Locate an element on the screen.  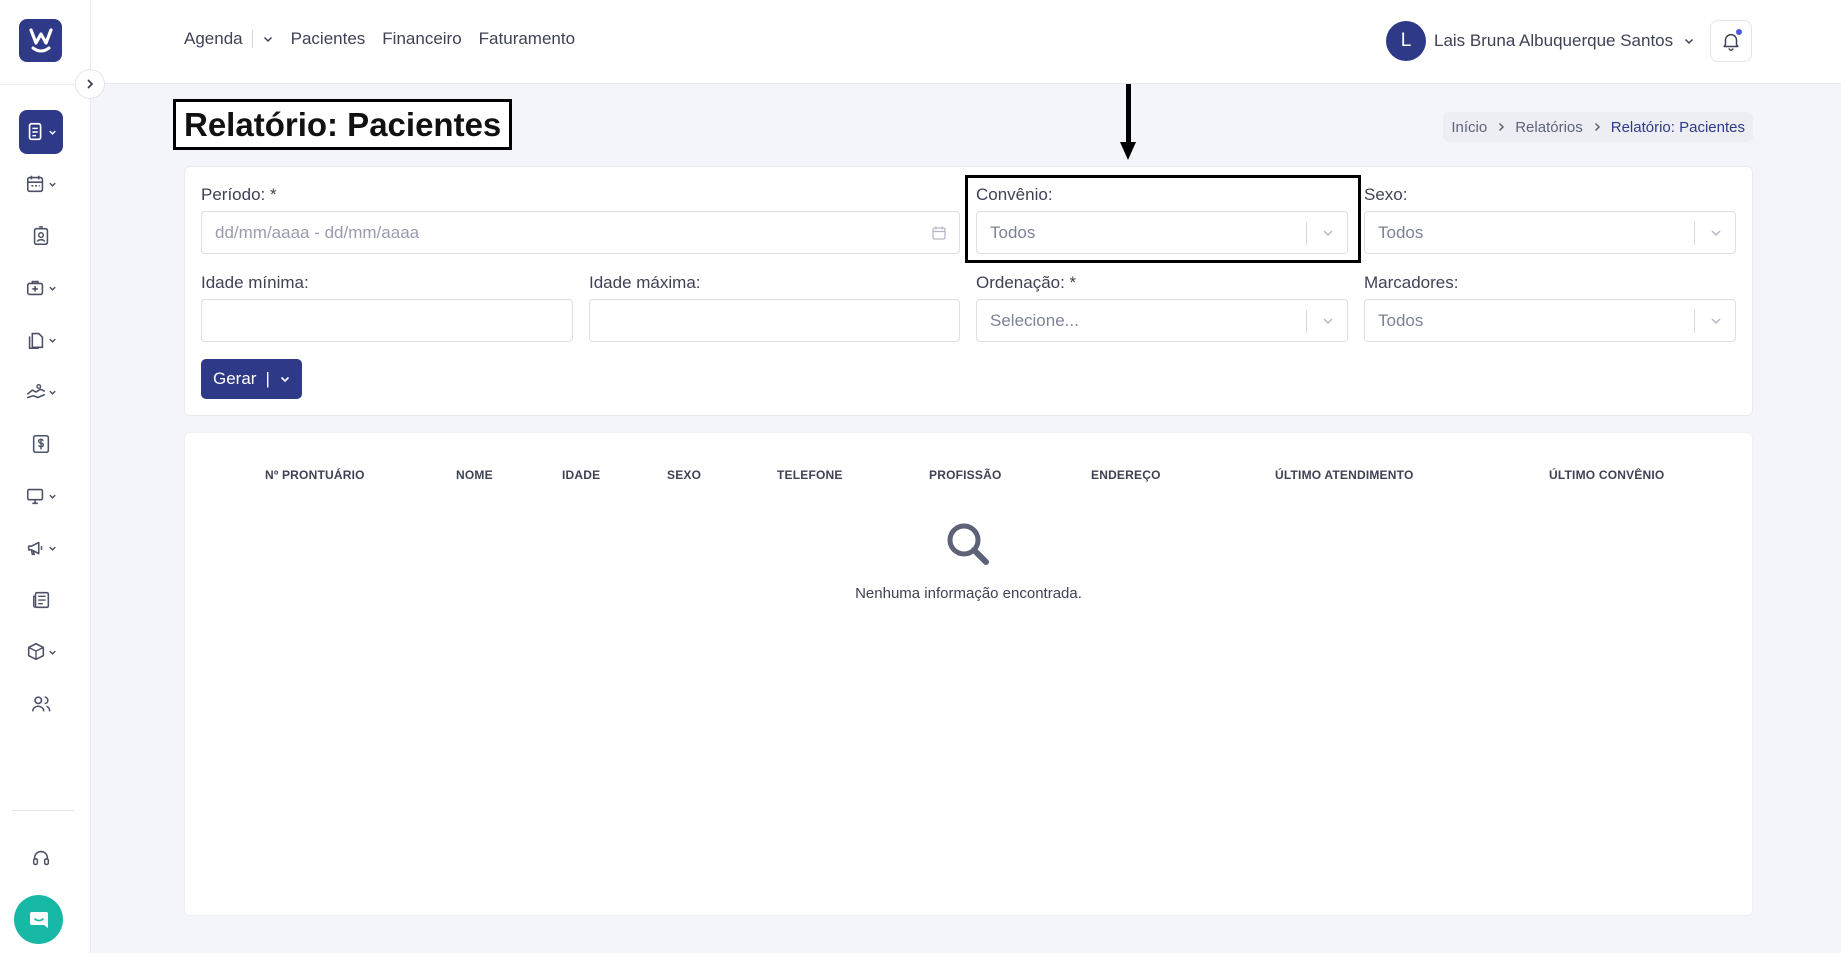
documents-icon is located at coordinates (36, 341).